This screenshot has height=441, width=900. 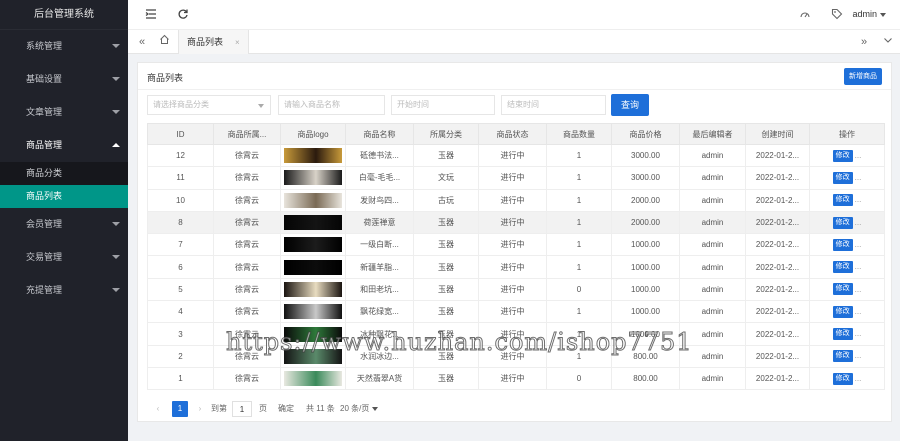 What do you see at coordinates (180, 409) in the screenshot?
I see `page-current: 1` at bounding box center [180, 409].